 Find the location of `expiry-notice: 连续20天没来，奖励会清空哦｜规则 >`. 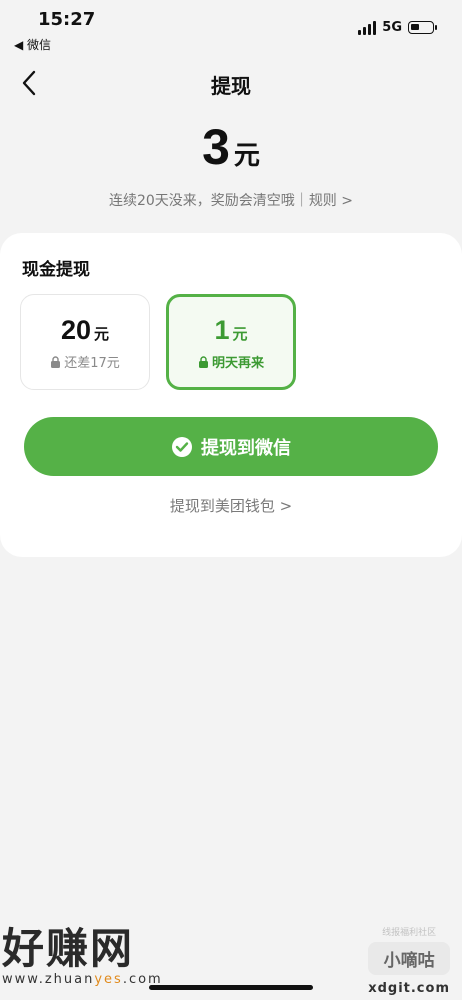

expiry-notice: 连续20天没来，奖励会清空哦｜规则 > is located at coordinates (231, 200).